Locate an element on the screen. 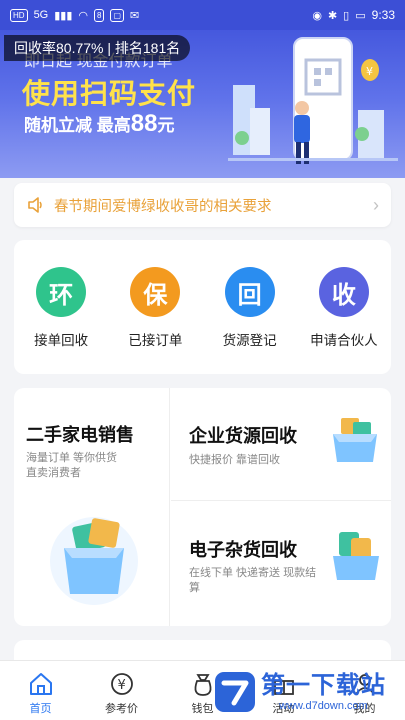 The height and width of the screenshot is (720, 405). service-desc: 直卖消费者 is located at coordinates (53, 473).